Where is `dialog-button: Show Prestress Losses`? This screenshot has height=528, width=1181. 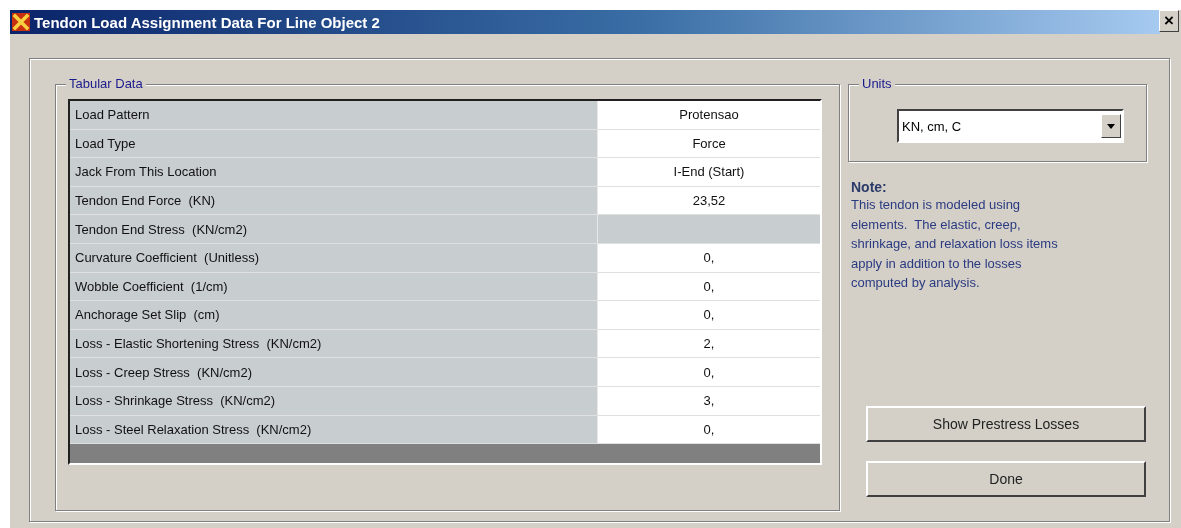
dialog-button: Show Prestress Losses is located at coordinates (1006, 424).